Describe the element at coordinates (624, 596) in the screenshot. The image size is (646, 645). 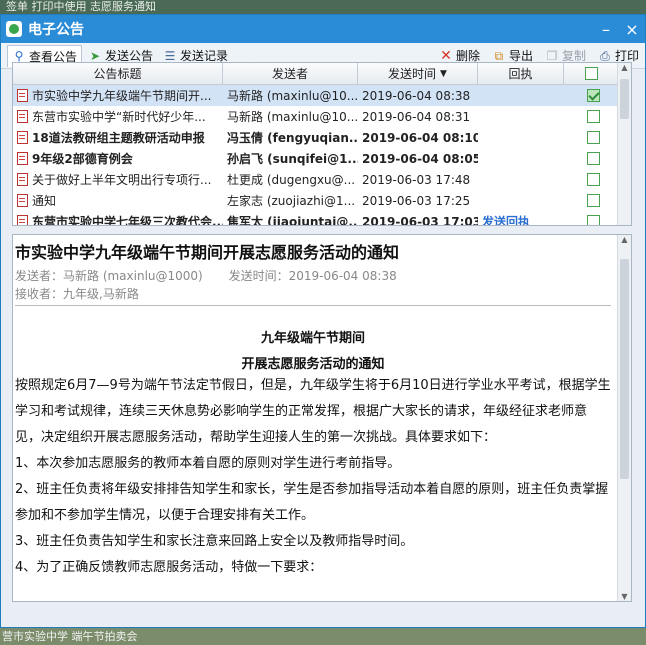
I see `scroll-down-icon: ▼` at that location.